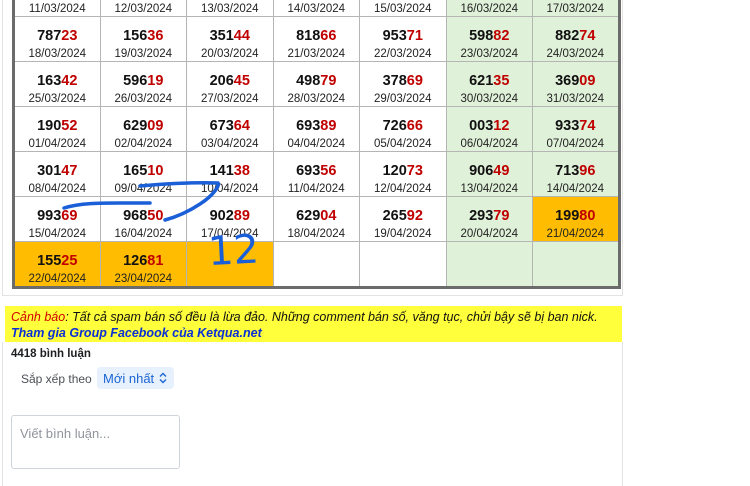  I want to click on result-date: 15/03/2024, so click(402, 9).